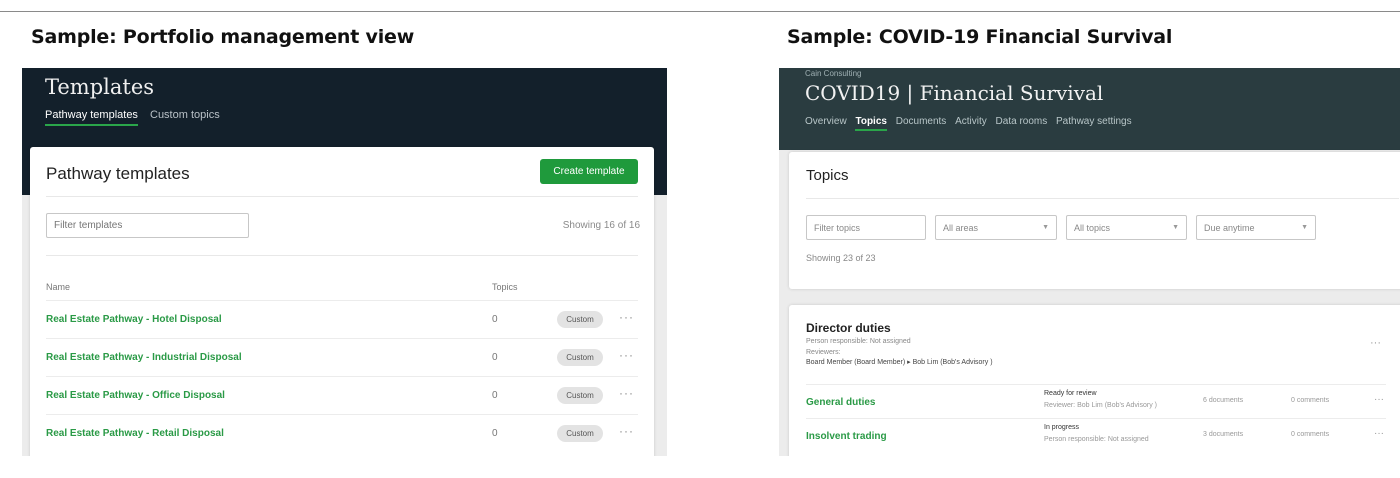 This screenshot has height=478, width=1400. What do you see at coordinates (1223, 434) in the screenshot?
I see `documents-count: 3 documents` at bounding box center [1223, 434].